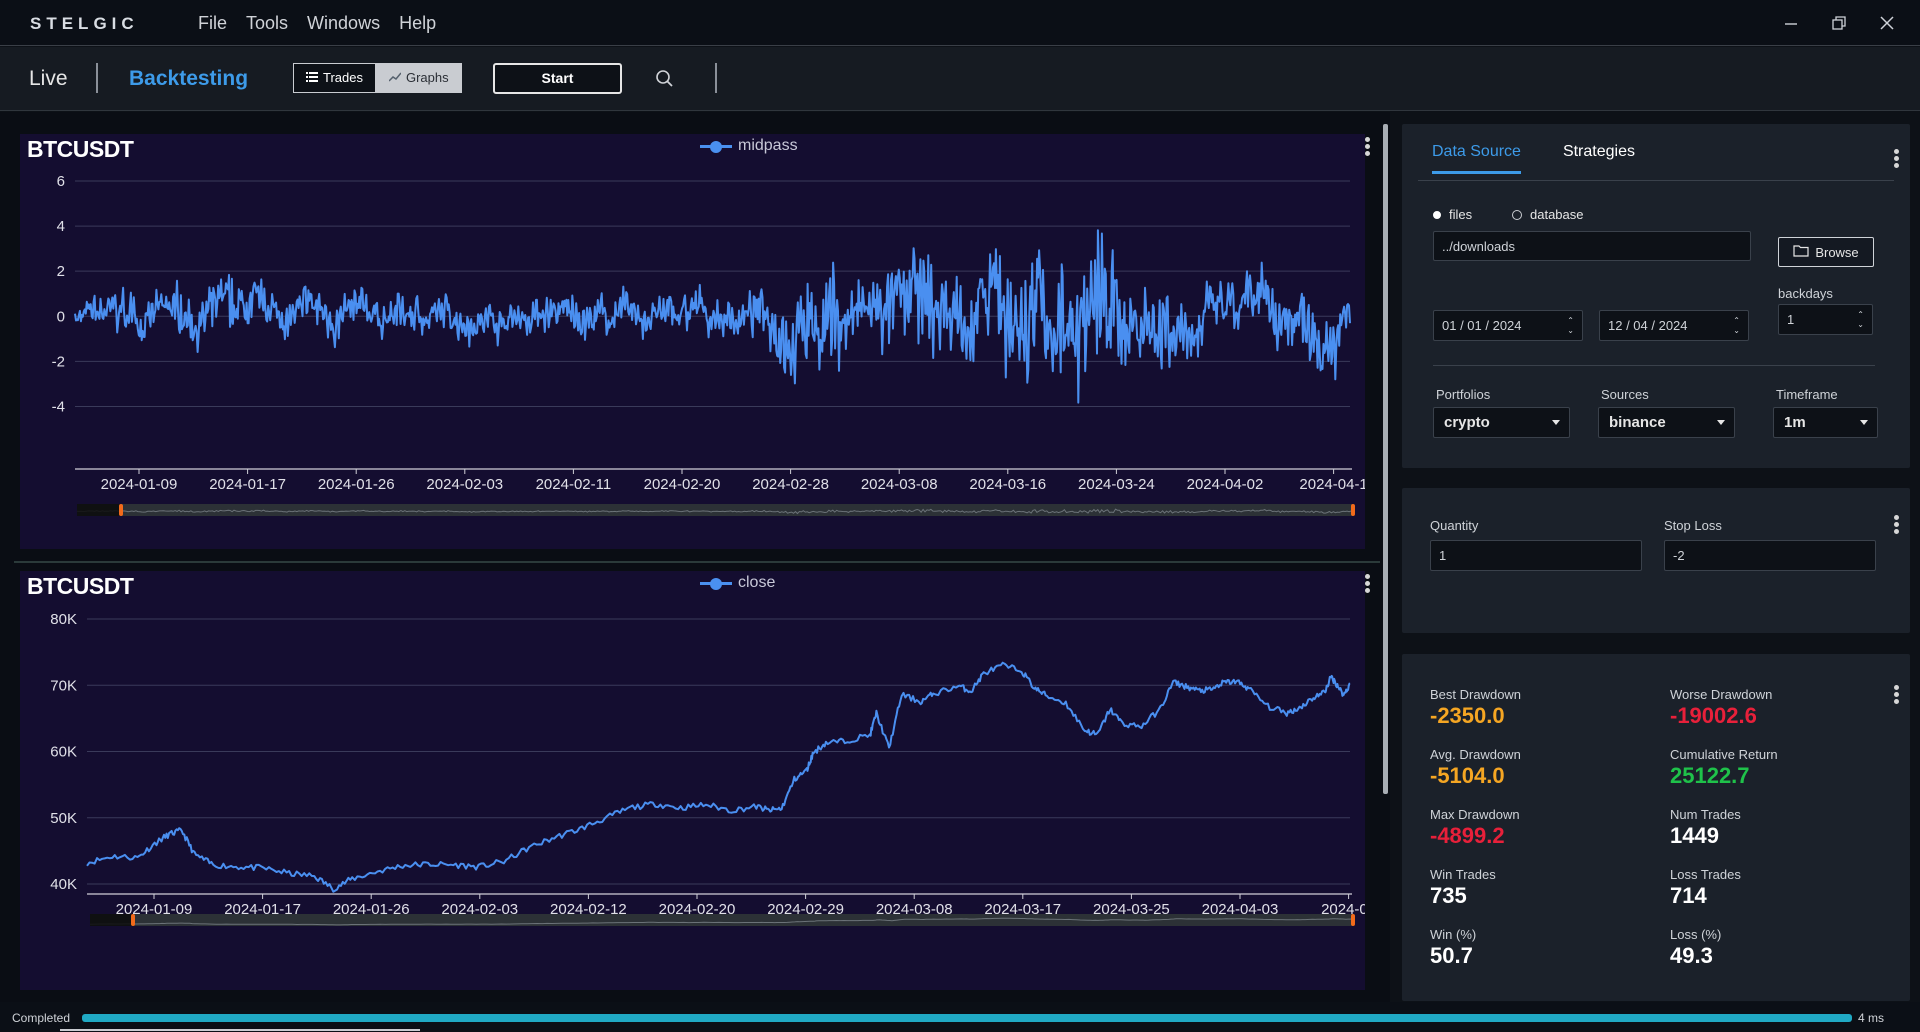  What do you see at coordinates (1476, 694) in the screenshot?
I see `stat-label: Best Drawdown` at bounding box center [1476, 694].